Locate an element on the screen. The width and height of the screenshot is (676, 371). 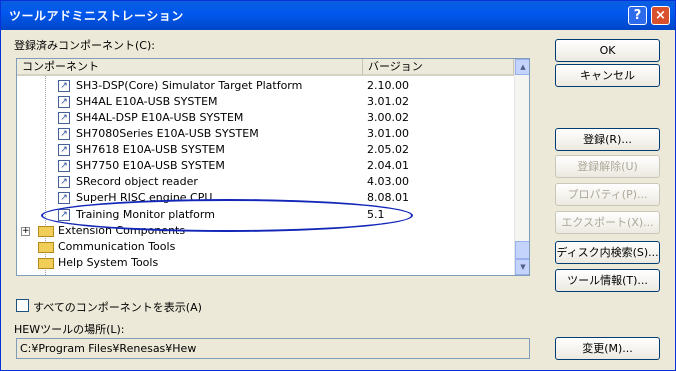
cancel-button: キャンセル is located at coordinates (607, 75).